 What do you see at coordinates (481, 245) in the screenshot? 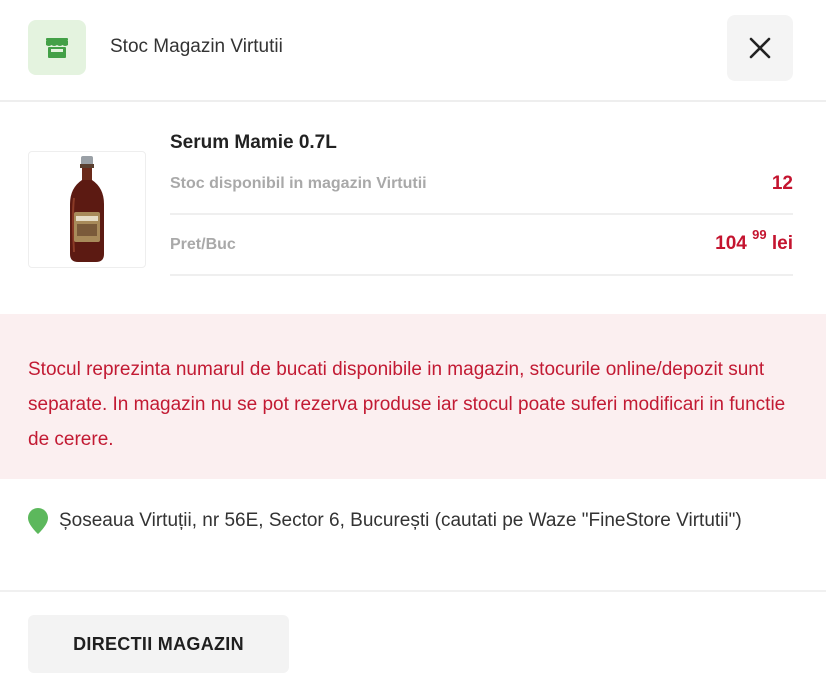
I see `price-row: Pret/Buc 104 99 lei` at bounding box center [481, 245].